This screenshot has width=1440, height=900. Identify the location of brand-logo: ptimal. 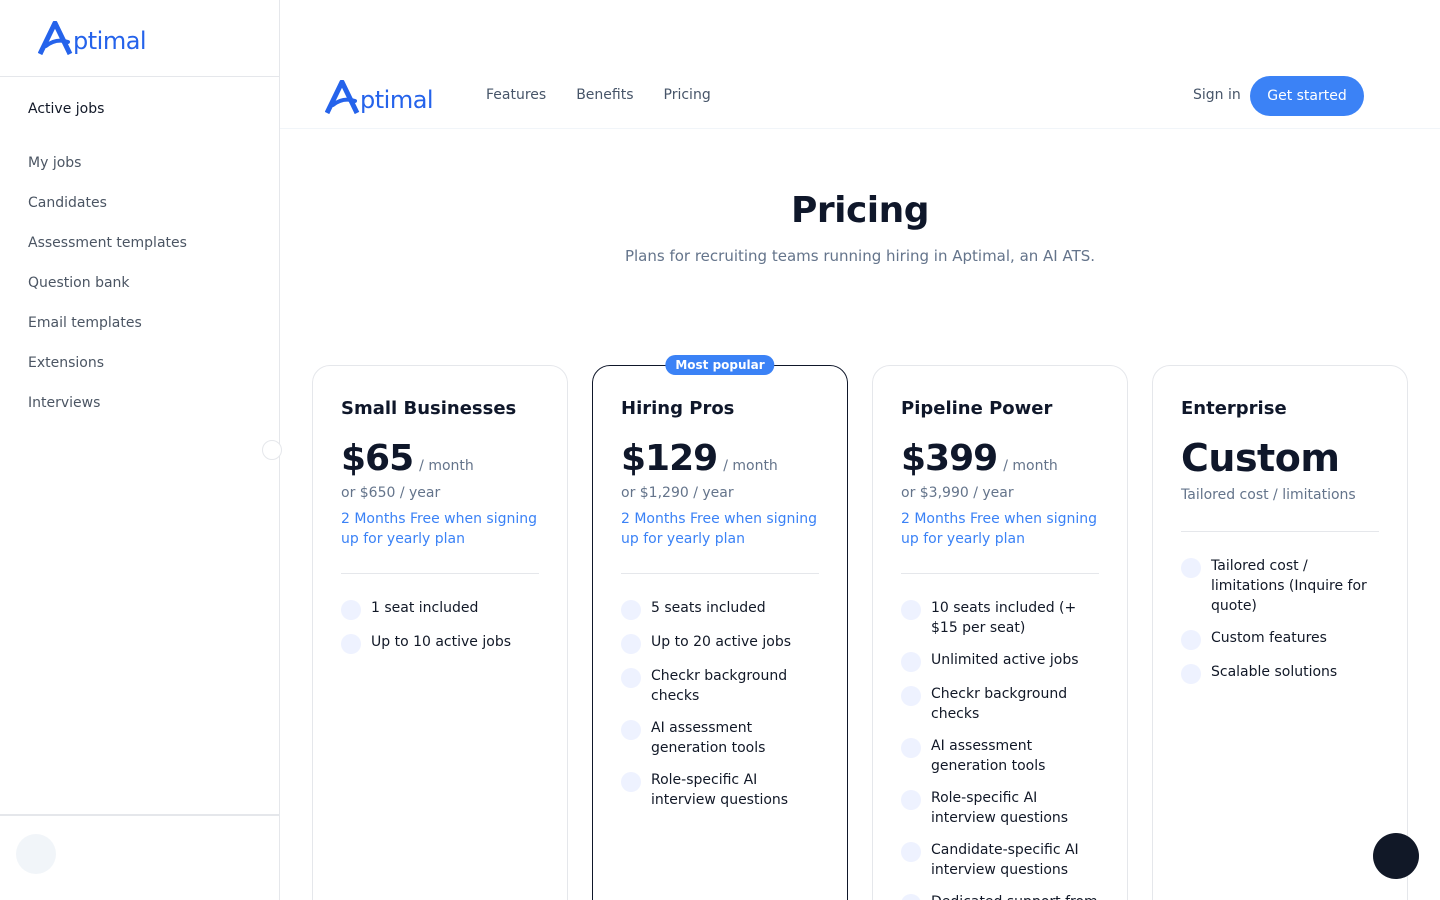
(92, 38).